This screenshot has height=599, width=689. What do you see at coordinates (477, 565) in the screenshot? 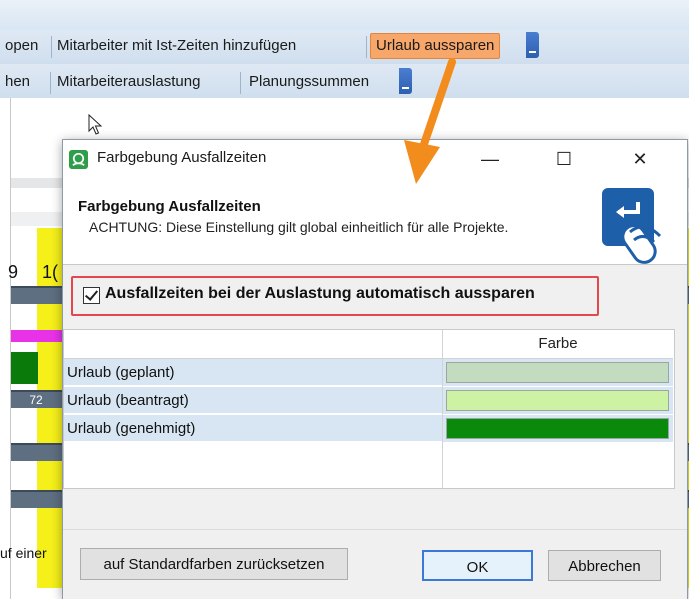
I see `ok-button: OK` at bounding box center [477, 565].